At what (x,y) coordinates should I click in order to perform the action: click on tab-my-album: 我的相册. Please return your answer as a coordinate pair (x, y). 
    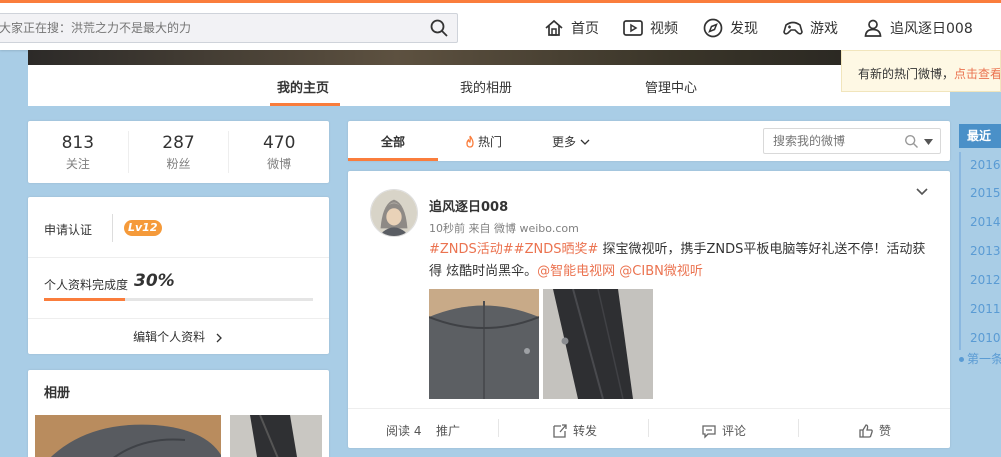
    Looking at the image, I should click on (486, 86).